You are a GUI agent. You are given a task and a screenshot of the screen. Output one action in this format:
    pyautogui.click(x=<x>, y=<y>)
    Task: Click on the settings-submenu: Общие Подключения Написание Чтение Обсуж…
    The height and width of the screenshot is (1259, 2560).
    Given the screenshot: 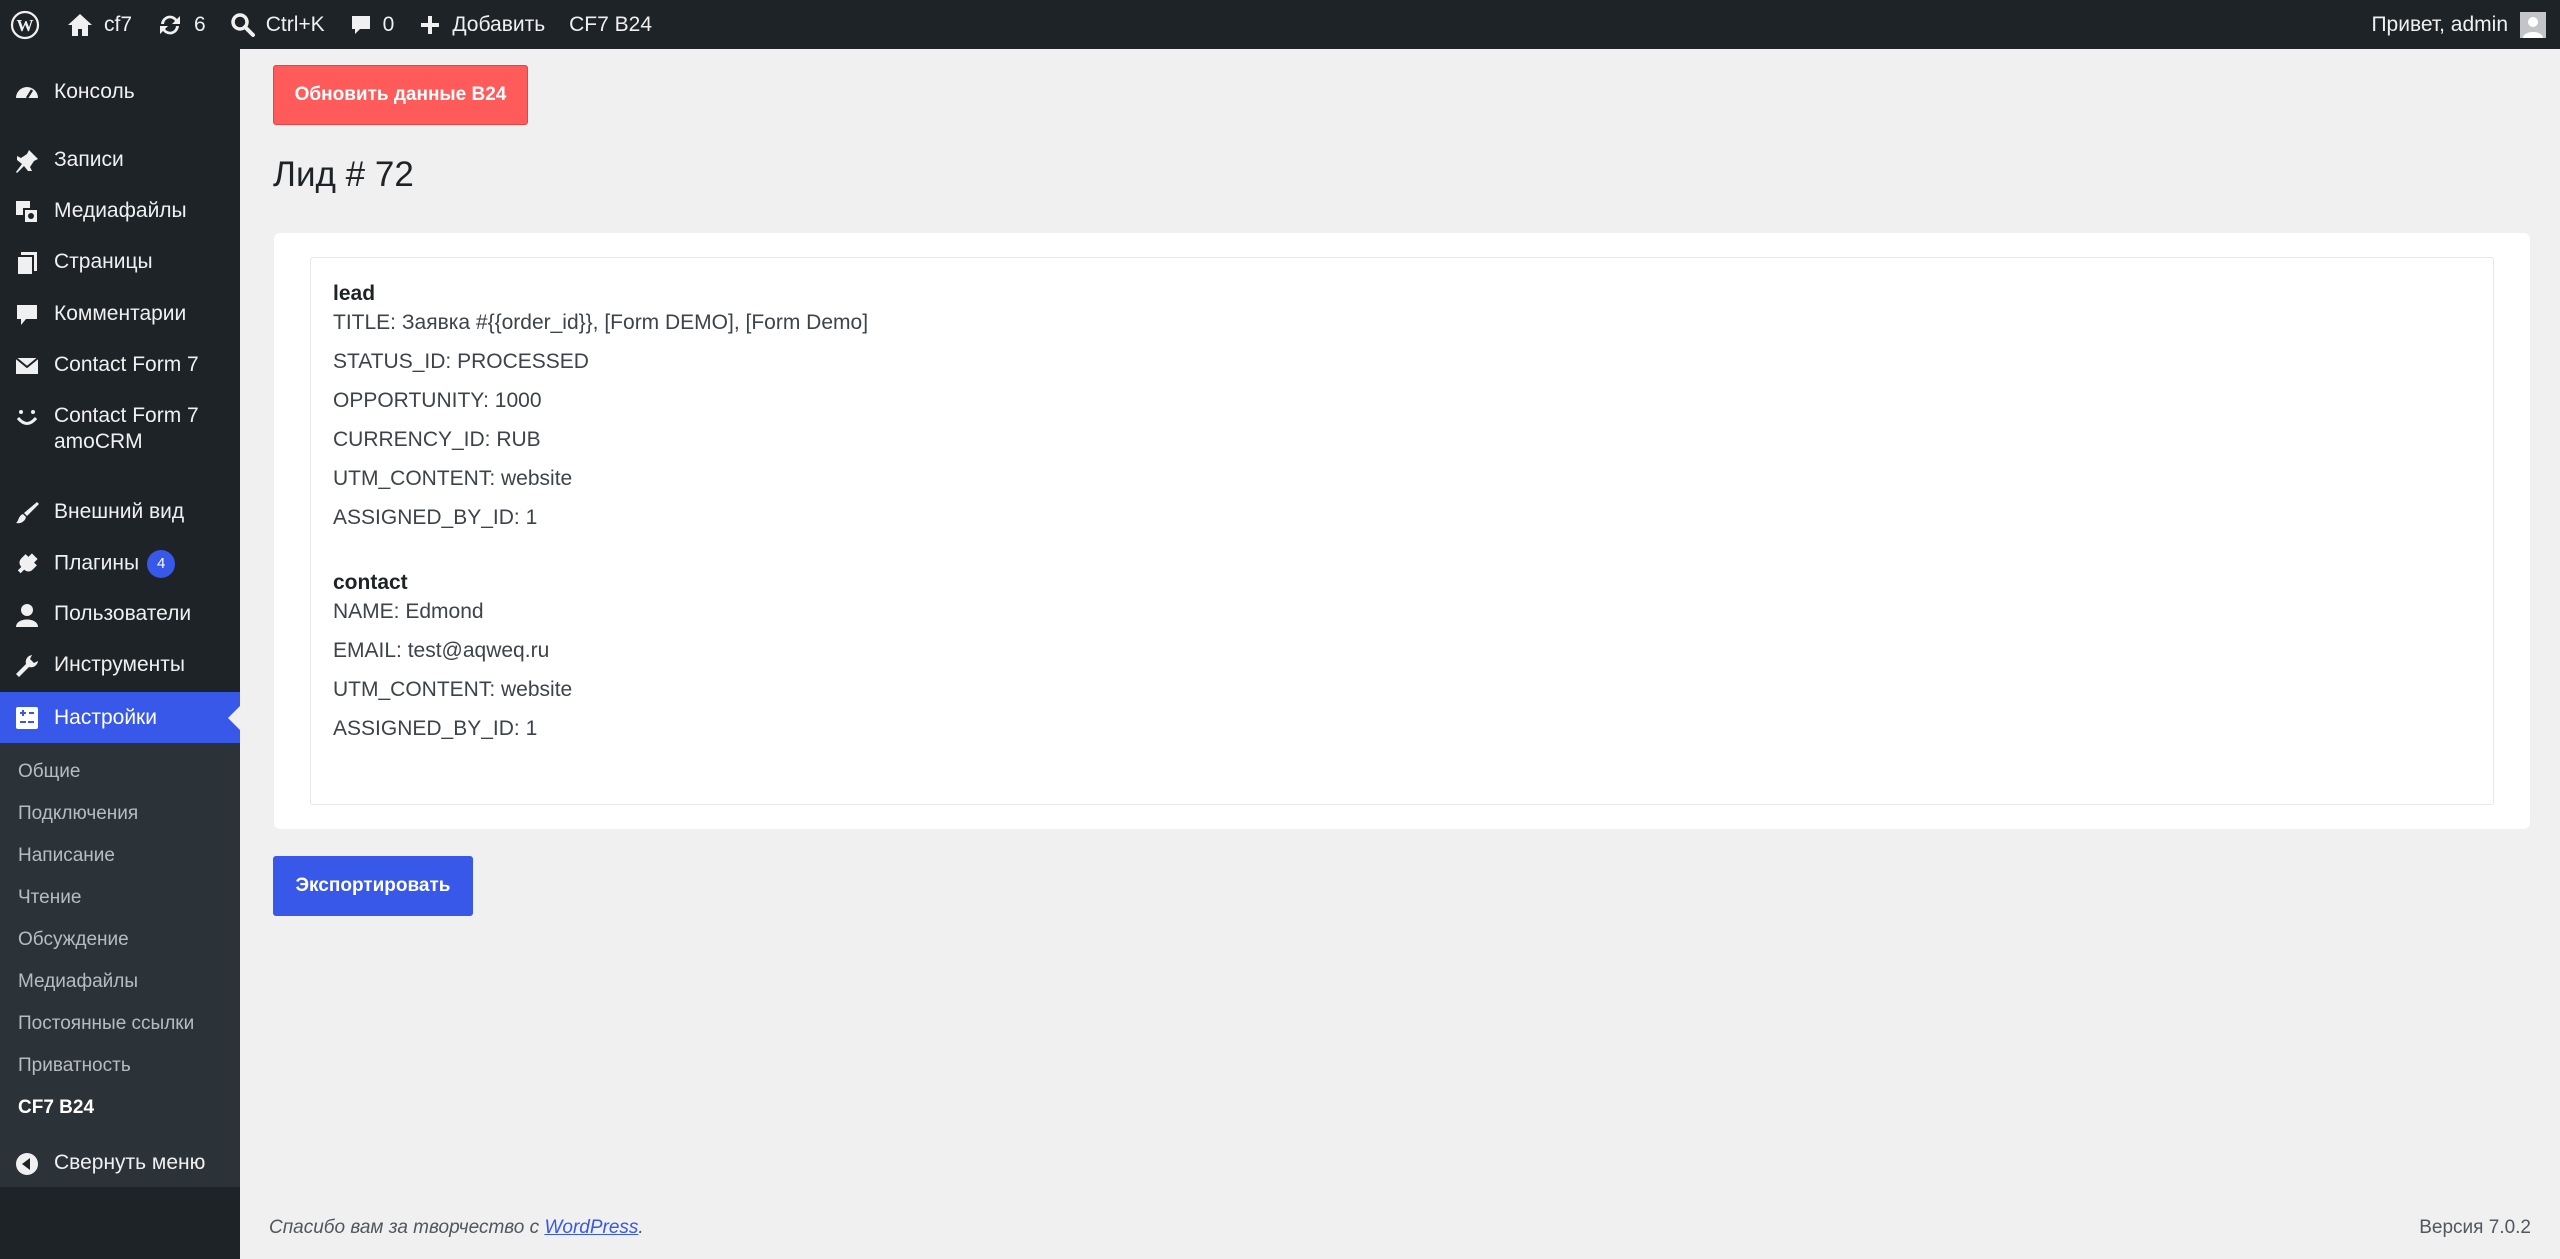 What is the action you would take?
    pyautogui.click(x=120, y=965)
    